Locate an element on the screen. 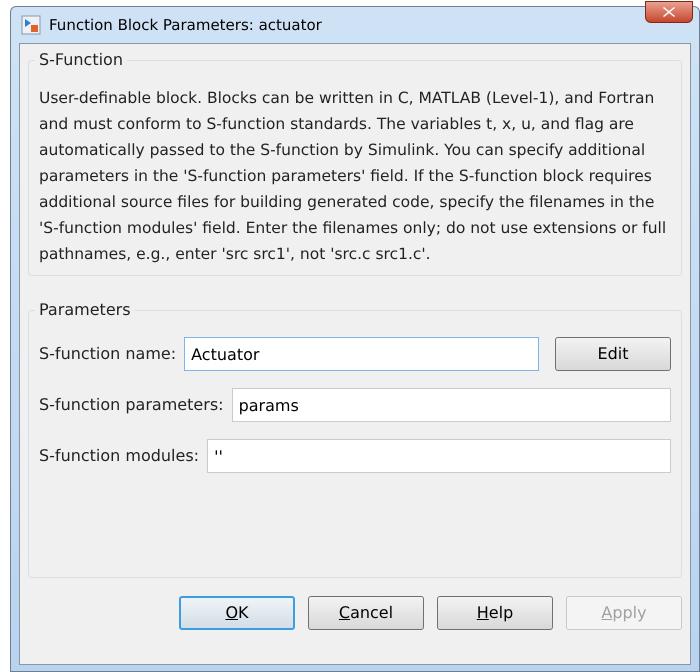  field-label: S-function modules: is located at coordinates (119, 456).